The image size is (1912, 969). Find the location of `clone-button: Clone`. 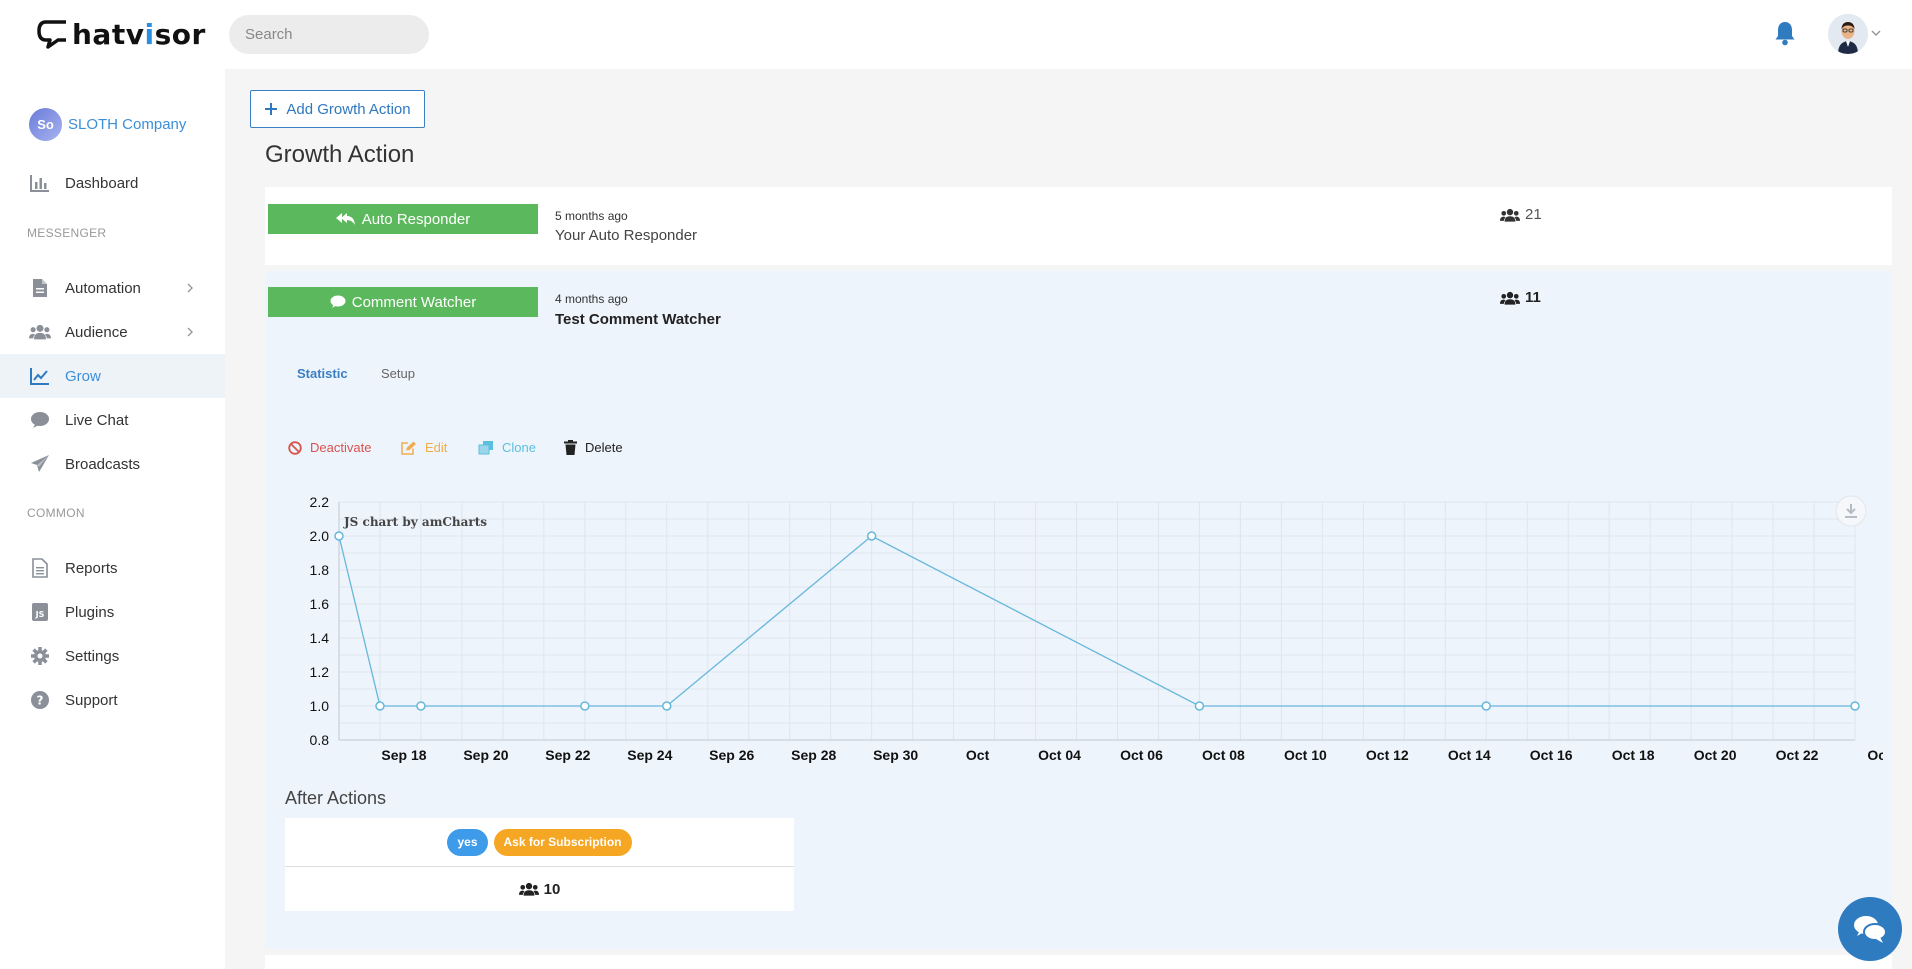

clone-button: Clone is located at coordinates (507, 447).